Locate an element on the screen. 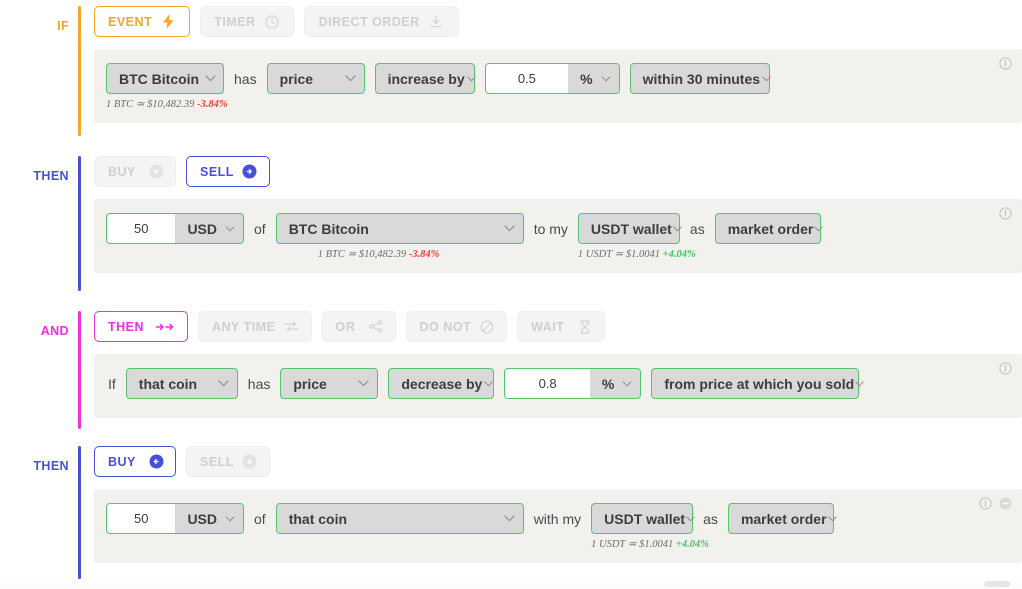  tab-buy-active: BUY is located at coordinates (135, 461).